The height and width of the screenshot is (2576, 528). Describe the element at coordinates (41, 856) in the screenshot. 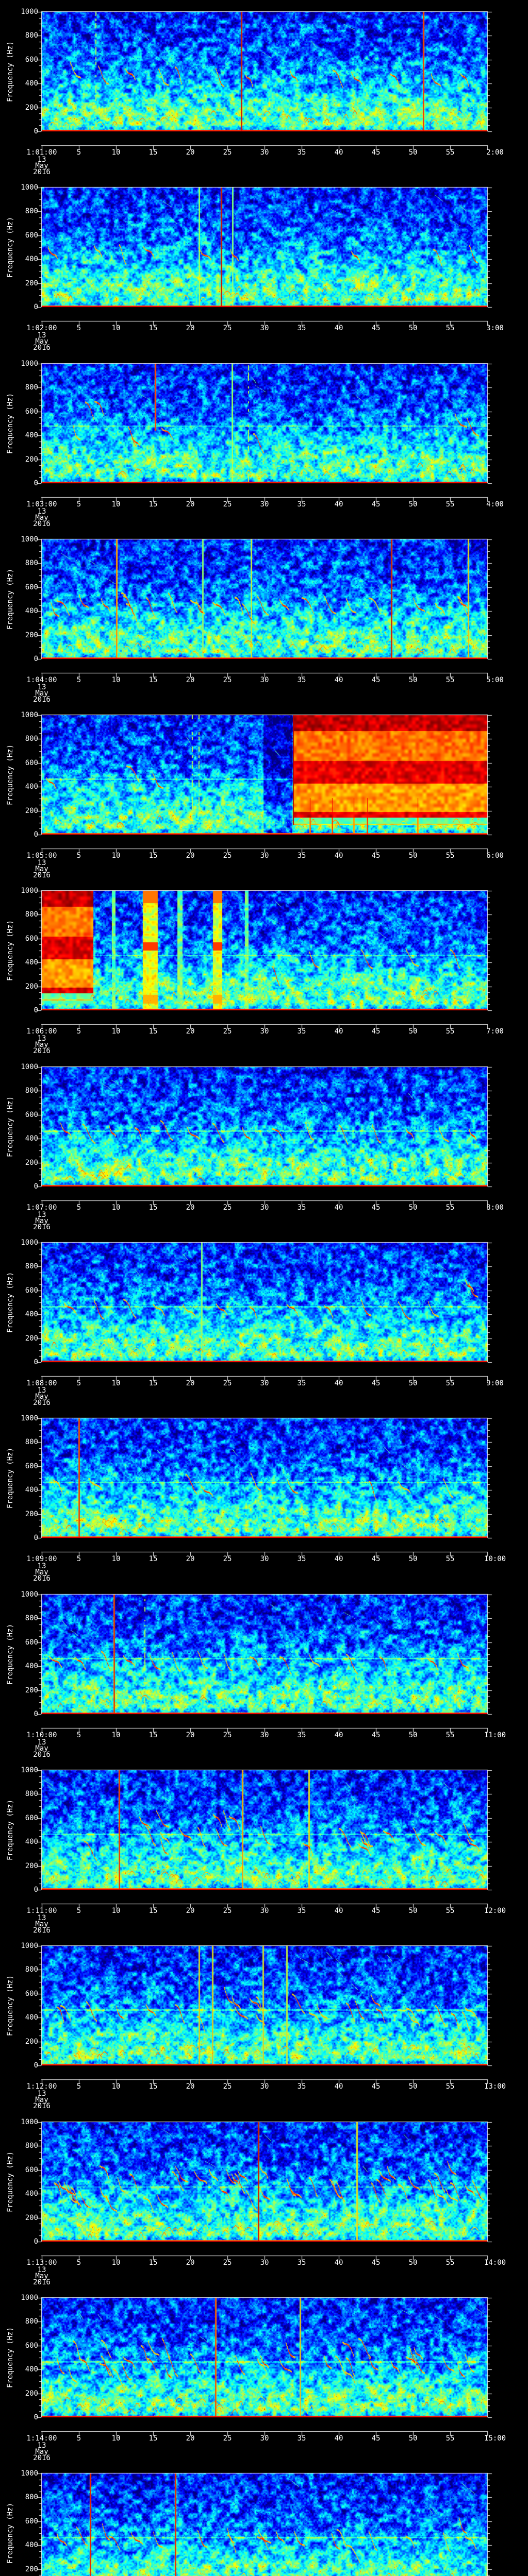

I see `x-start-time-label: 1:05:00` at that location.